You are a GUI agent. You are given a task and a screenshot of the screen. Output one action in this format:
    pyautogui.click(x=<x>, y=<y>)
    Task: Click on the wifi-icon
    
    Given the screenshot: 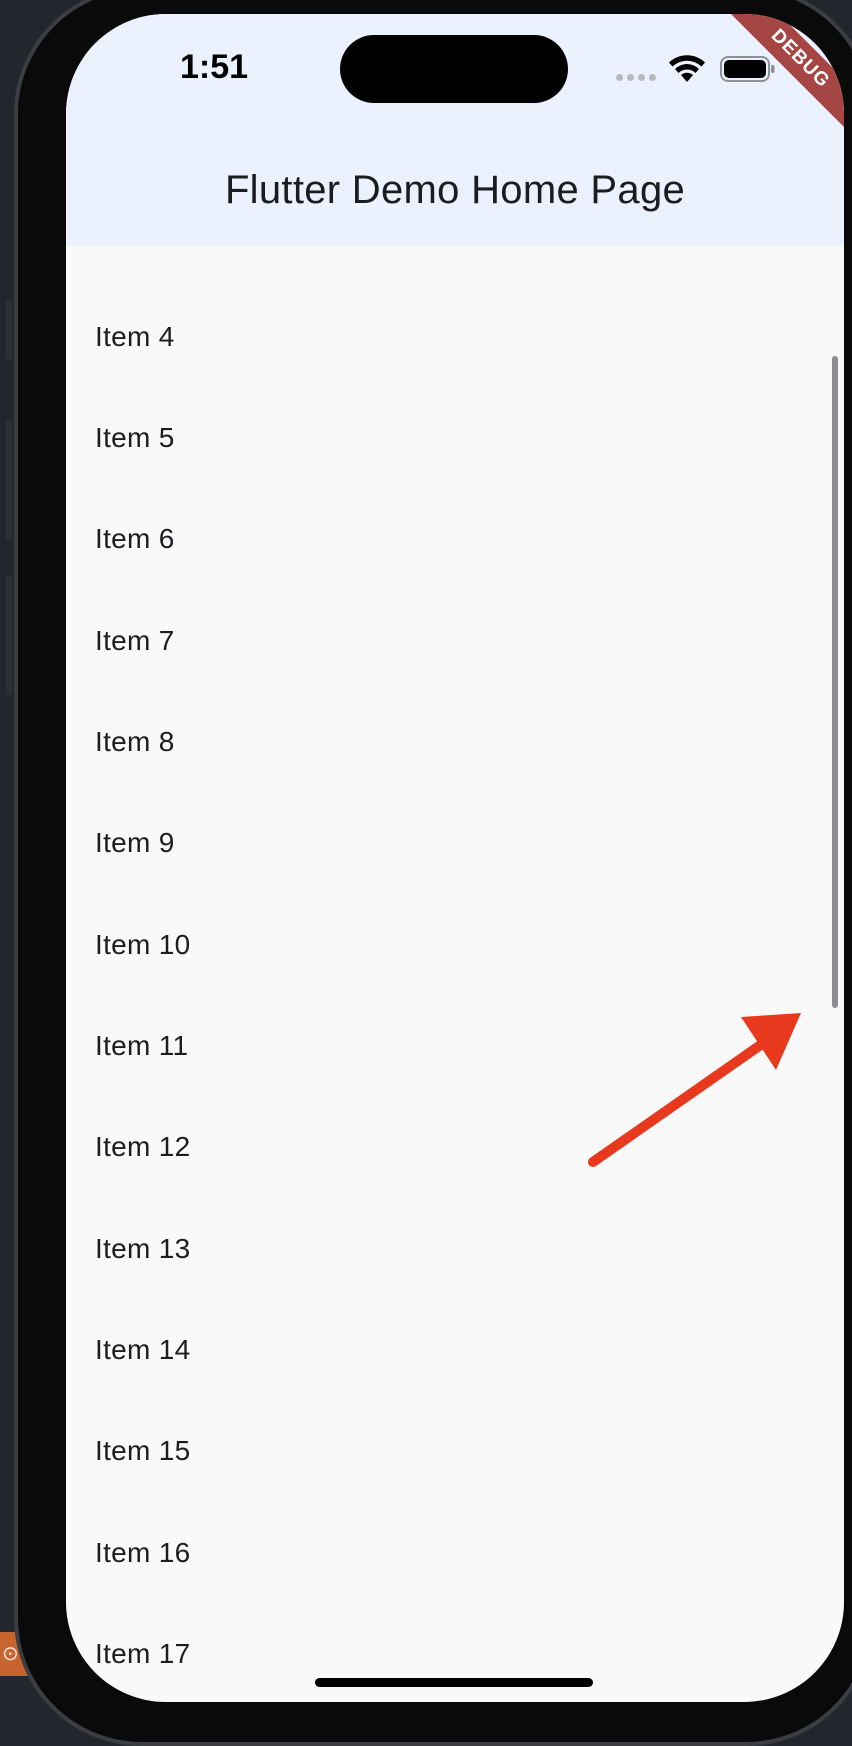 What is the action you would take?
    pyautogui.click(x=687, y=68)
    